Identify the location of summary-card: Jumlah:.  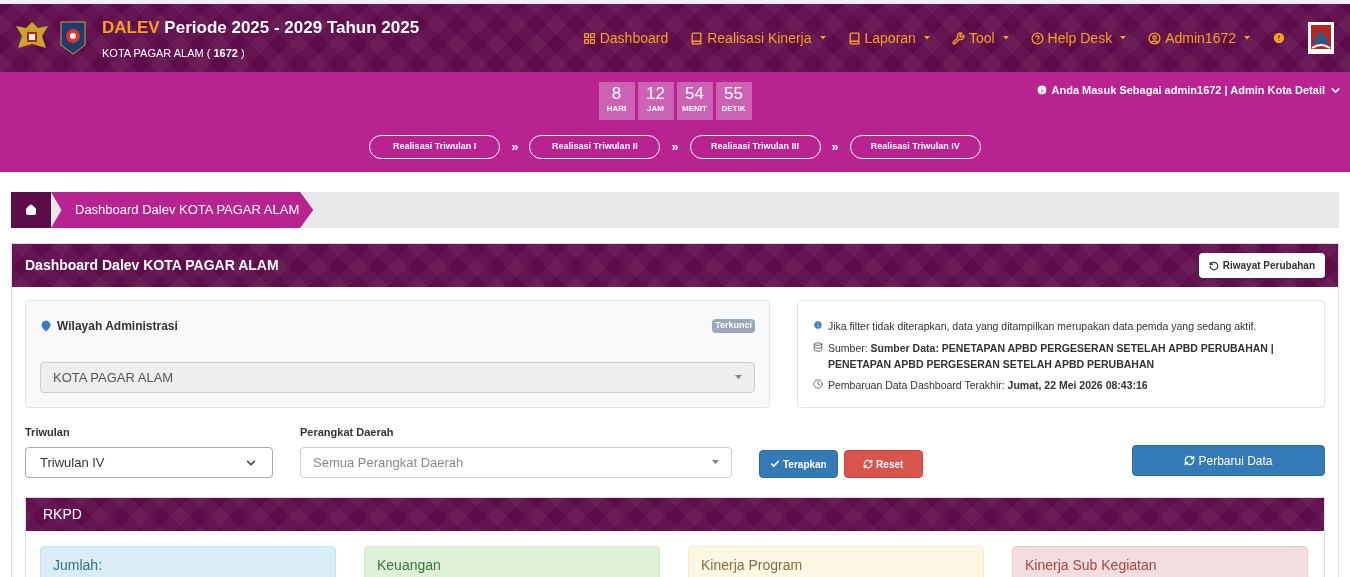
(188, 561).